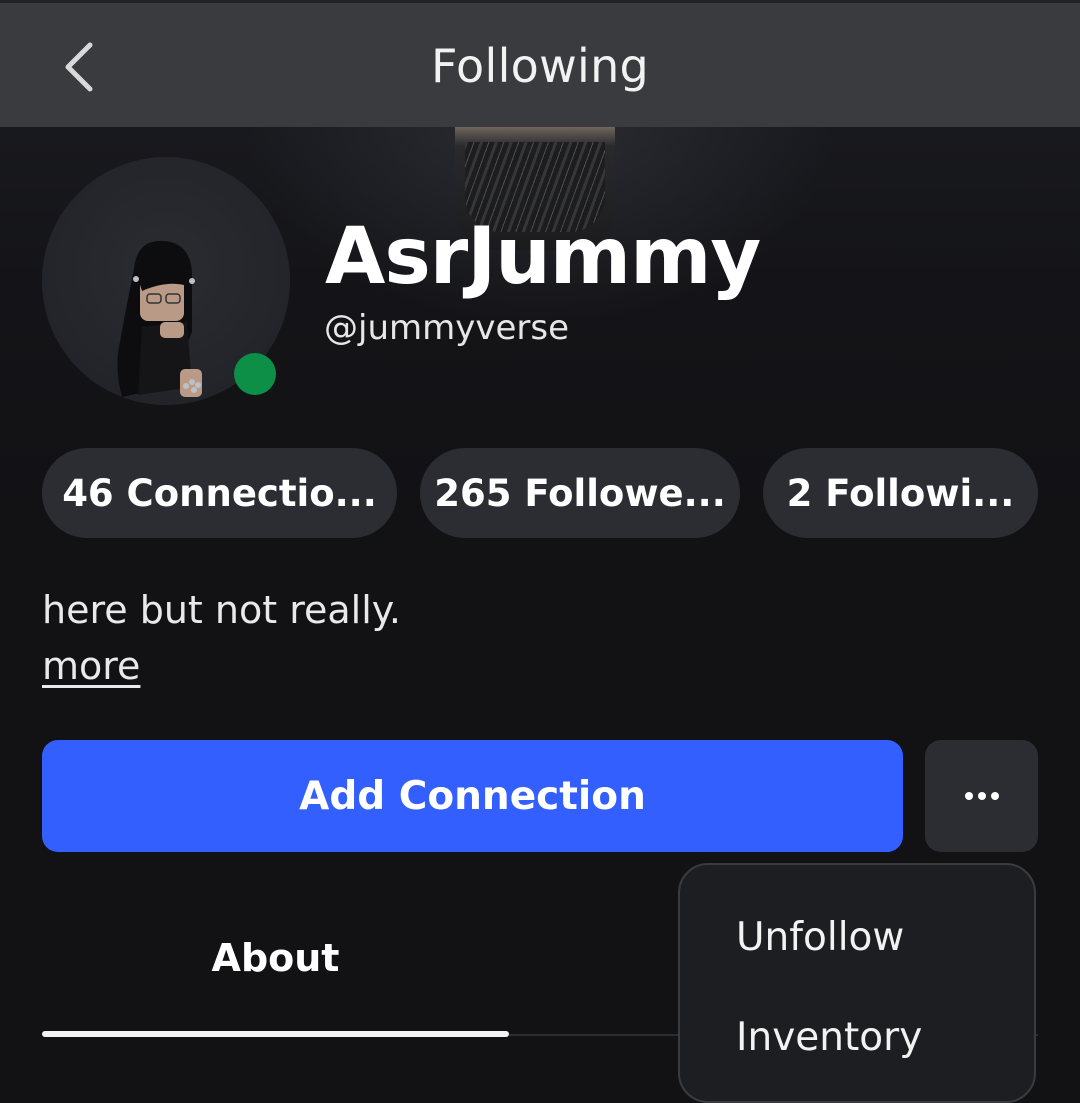  I want to click on tab-active-indicator, so click(275, 1034).